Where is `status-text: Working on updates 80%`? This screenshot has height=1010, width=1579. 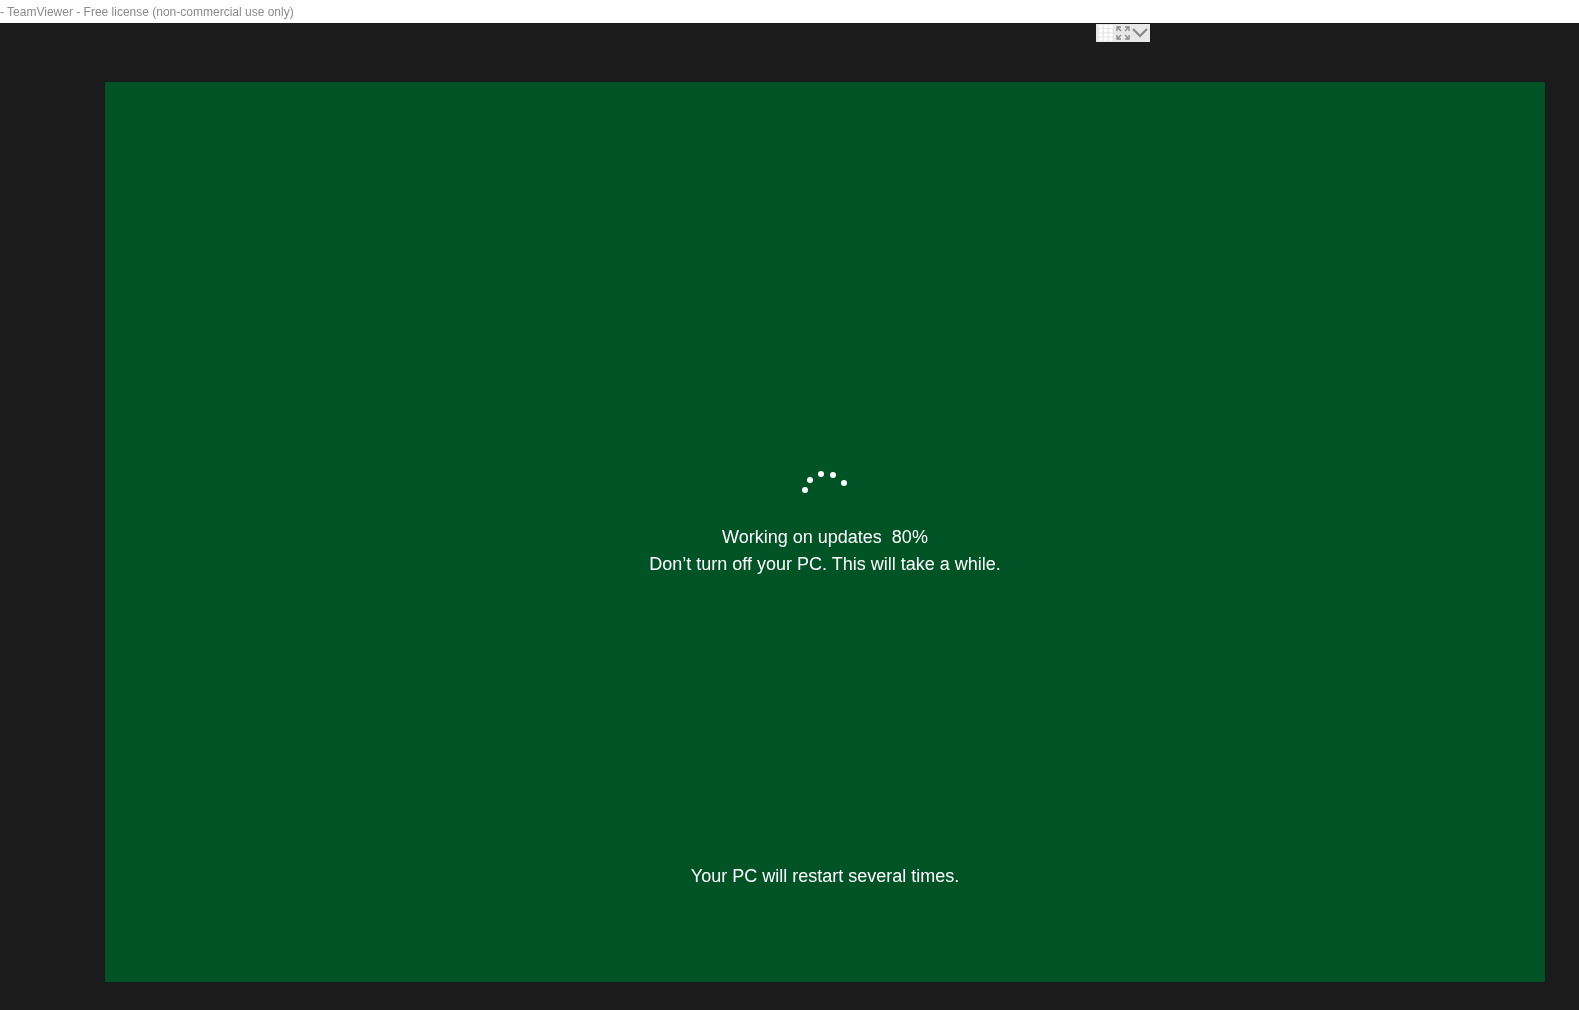
status-text: Working on updates 80% is located at coordinates (825, 537).